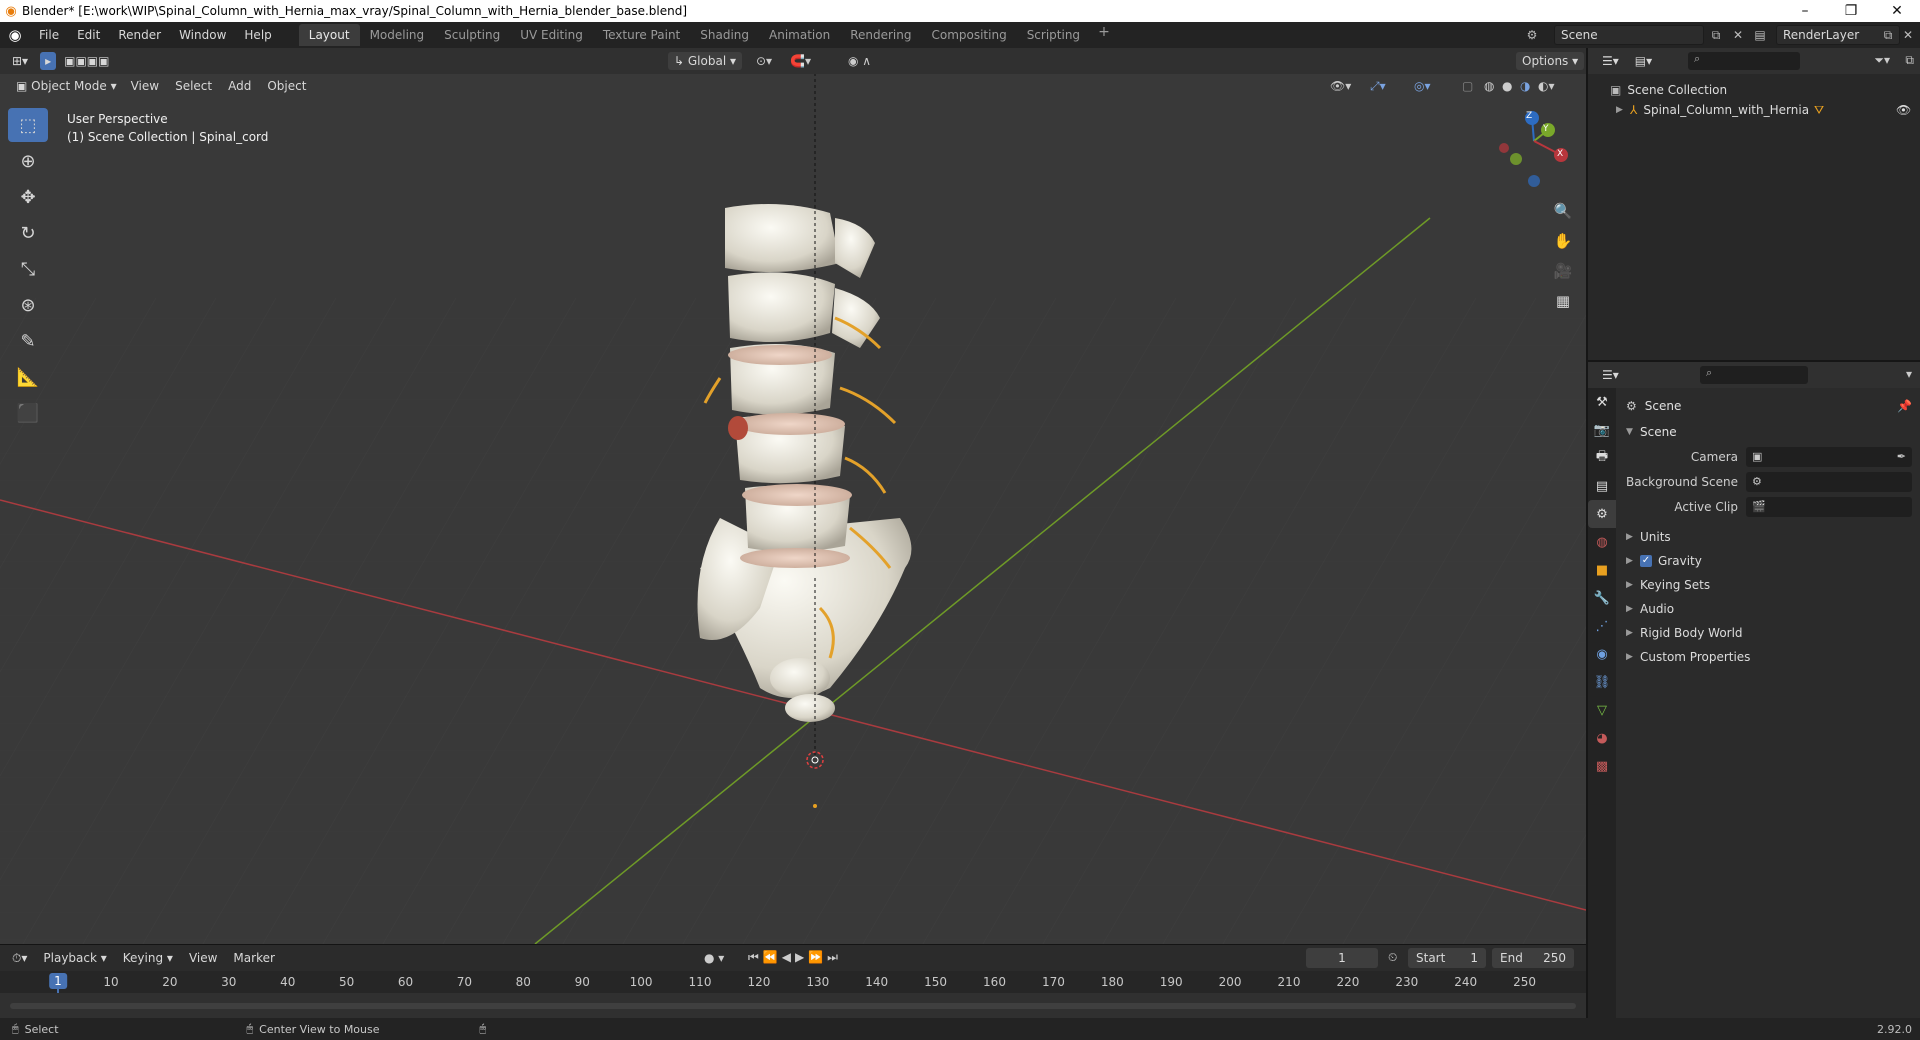 The image size is (1920, 1040). What do you see at coordinates (1888, 35) in the screenshot?
I see `new-view-layer-icon: ⧉` at bounding box center [1888, 35].